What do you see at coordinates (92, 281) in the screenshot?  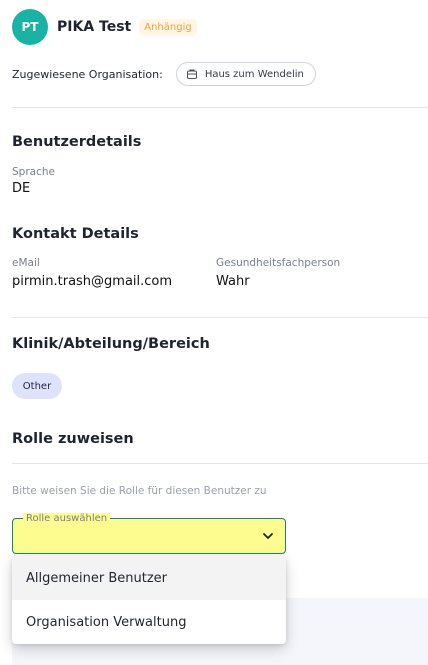 I see `email-value: pirmin.trash@gmail.com` at bounding box center [92, 281].